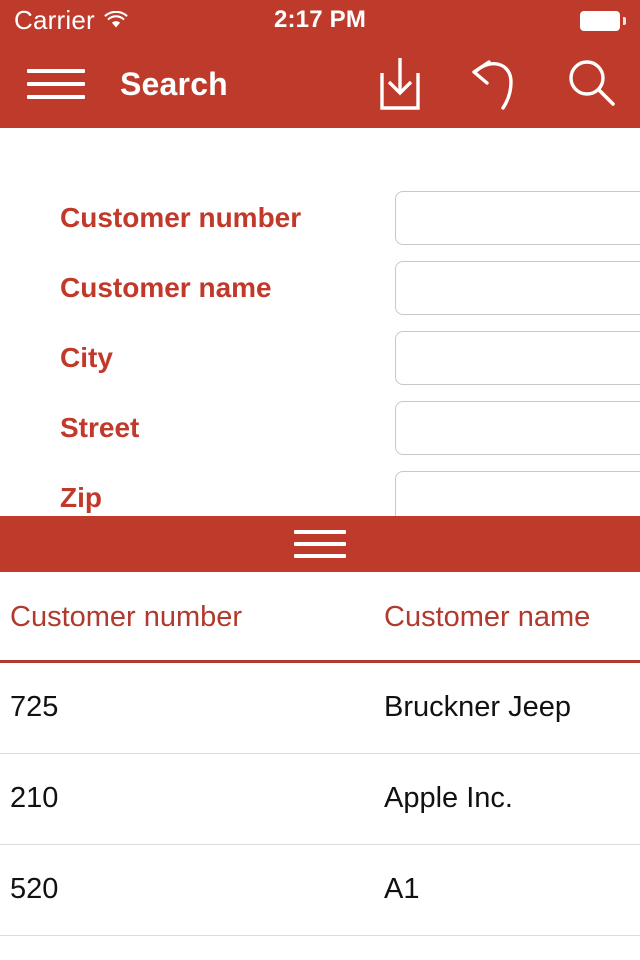  What do you see at coordinates (402, 889) in the screenshot?
I see `cell-customer-name: A1` at bounding box center [402, 889].